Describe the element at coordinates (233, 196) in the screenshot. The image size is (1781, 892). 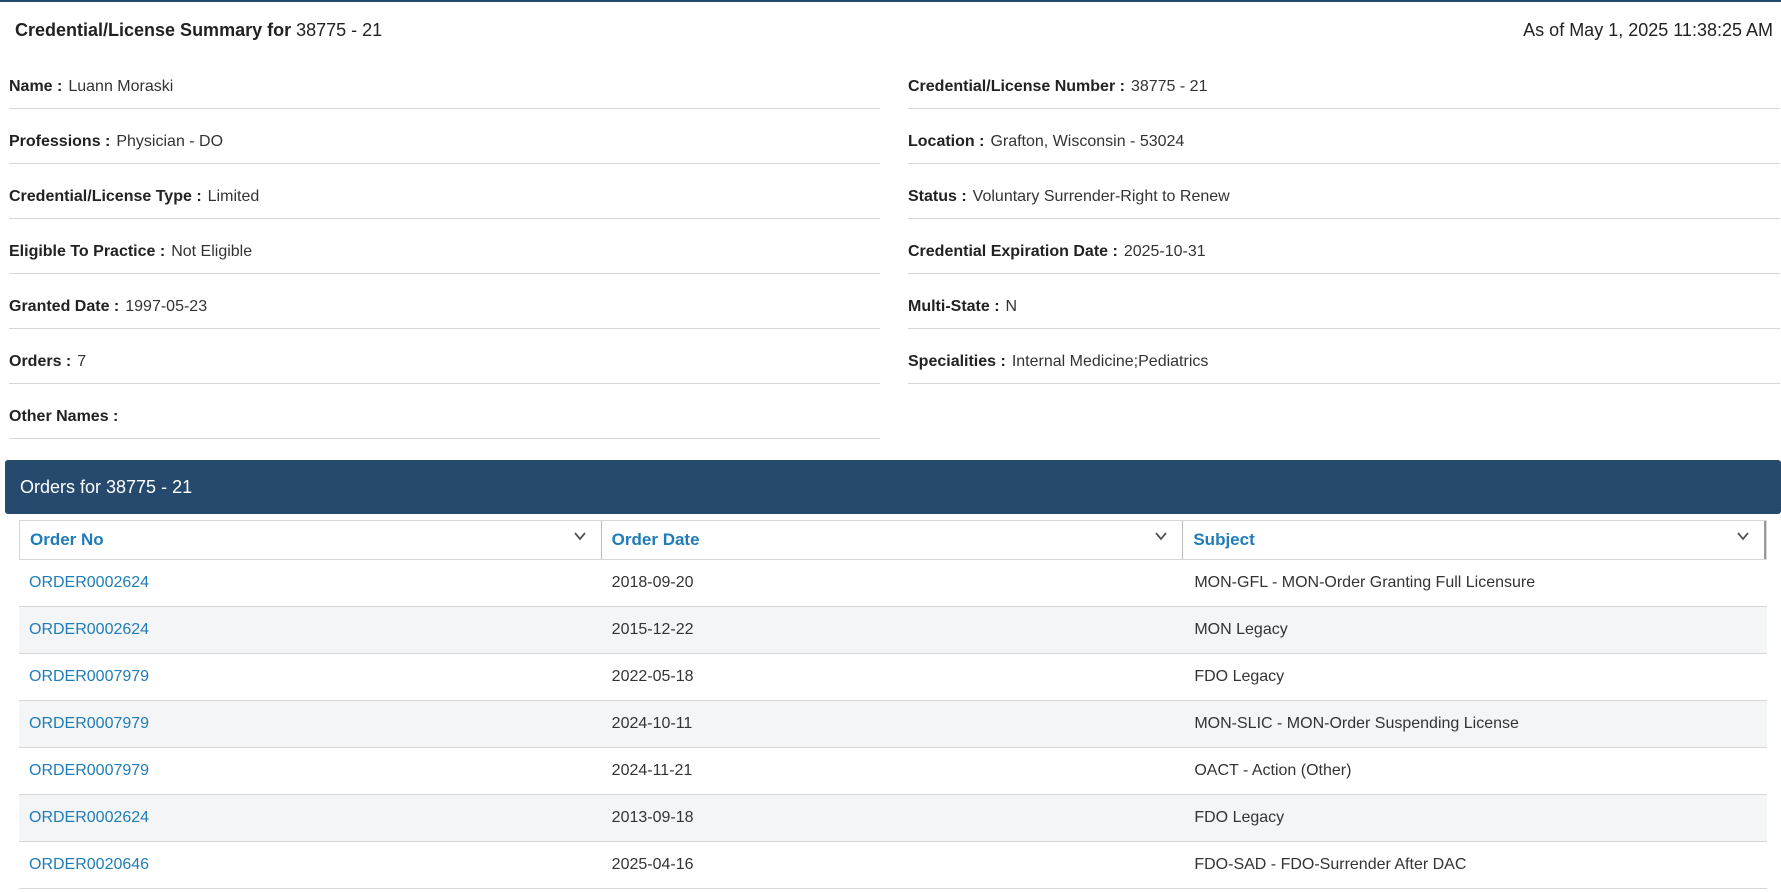
I see `field-value: Limited` at that location.